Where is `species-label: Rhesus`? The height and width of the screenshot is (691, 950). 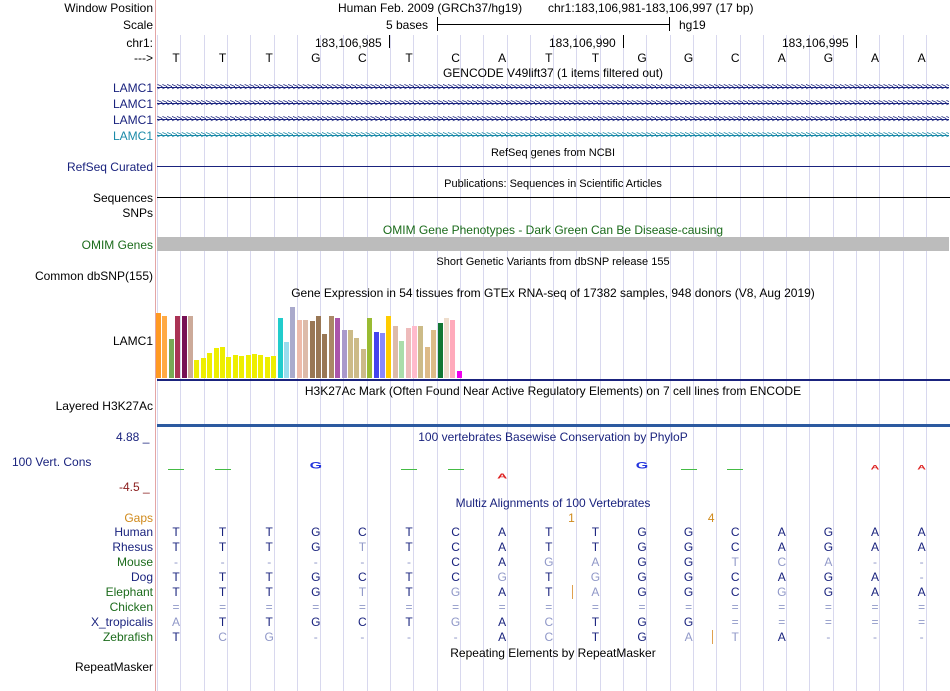 species-label: Rhesus is located at coordinates (132, 547).